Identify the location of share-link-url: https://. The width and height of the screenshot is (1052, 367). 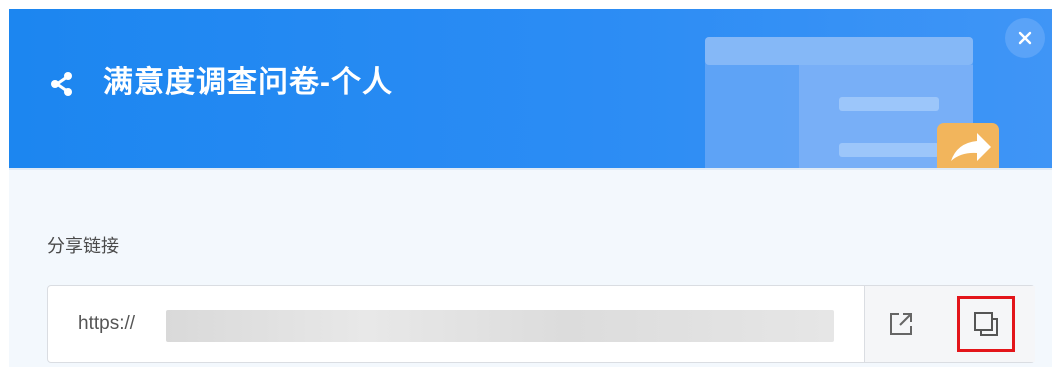
(106, 324).